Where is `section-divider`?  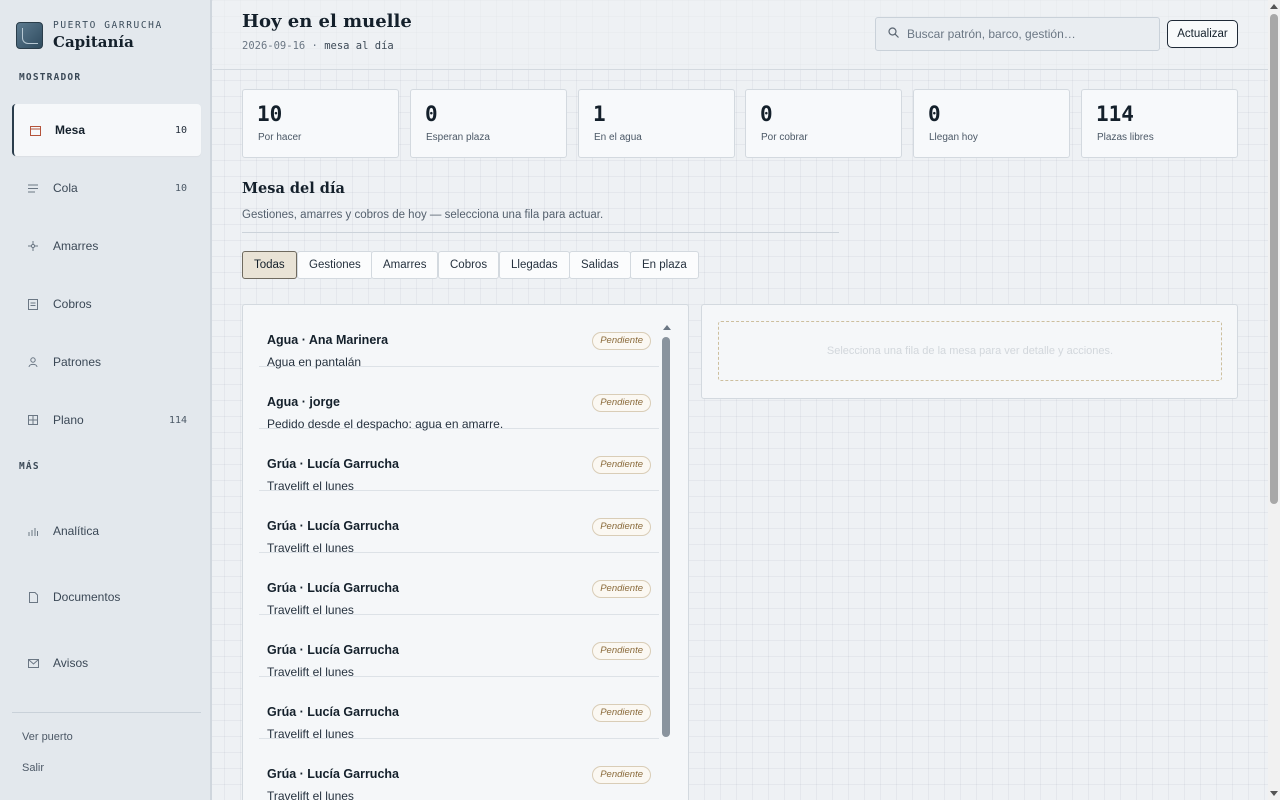 section-divider is located at coordinates (540, 232).